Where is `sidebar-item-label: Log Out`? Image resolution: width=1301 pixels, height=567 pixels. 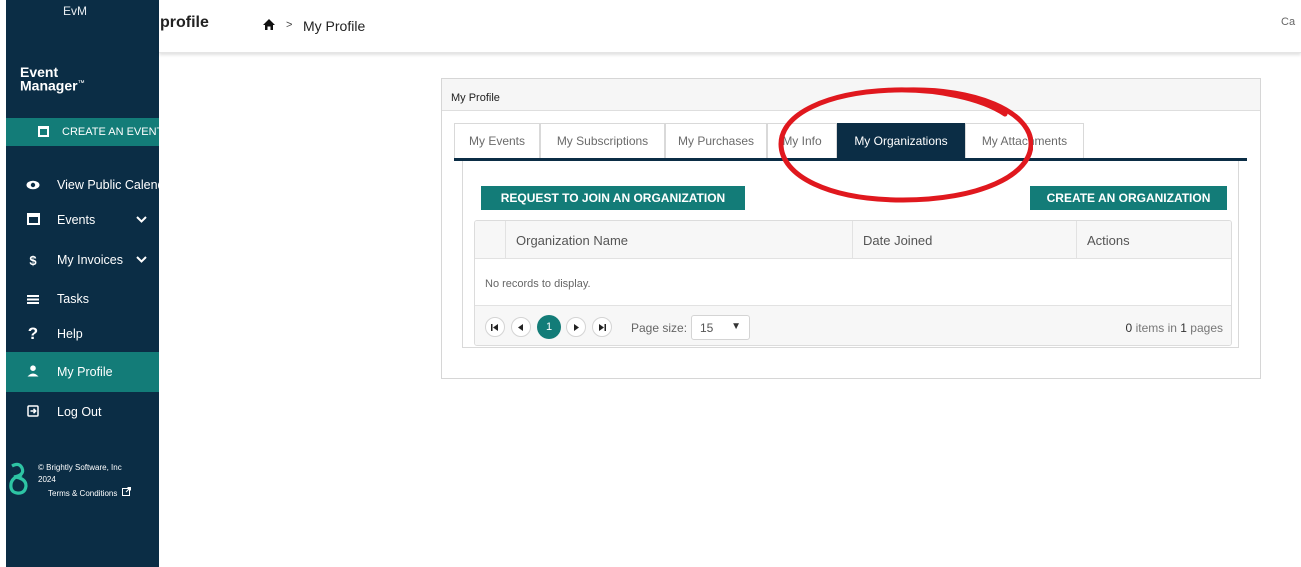
sidebar-item-label: Log Out is located at coordinates (79, 412).